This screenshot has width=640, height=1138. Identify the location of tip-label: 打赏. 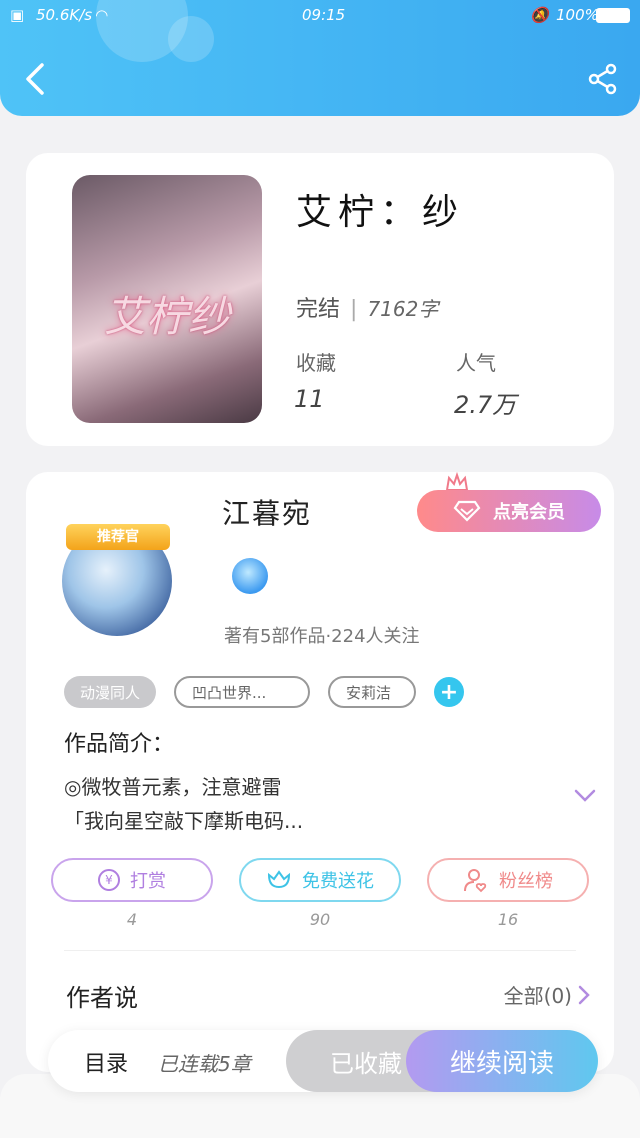
(148, 881).